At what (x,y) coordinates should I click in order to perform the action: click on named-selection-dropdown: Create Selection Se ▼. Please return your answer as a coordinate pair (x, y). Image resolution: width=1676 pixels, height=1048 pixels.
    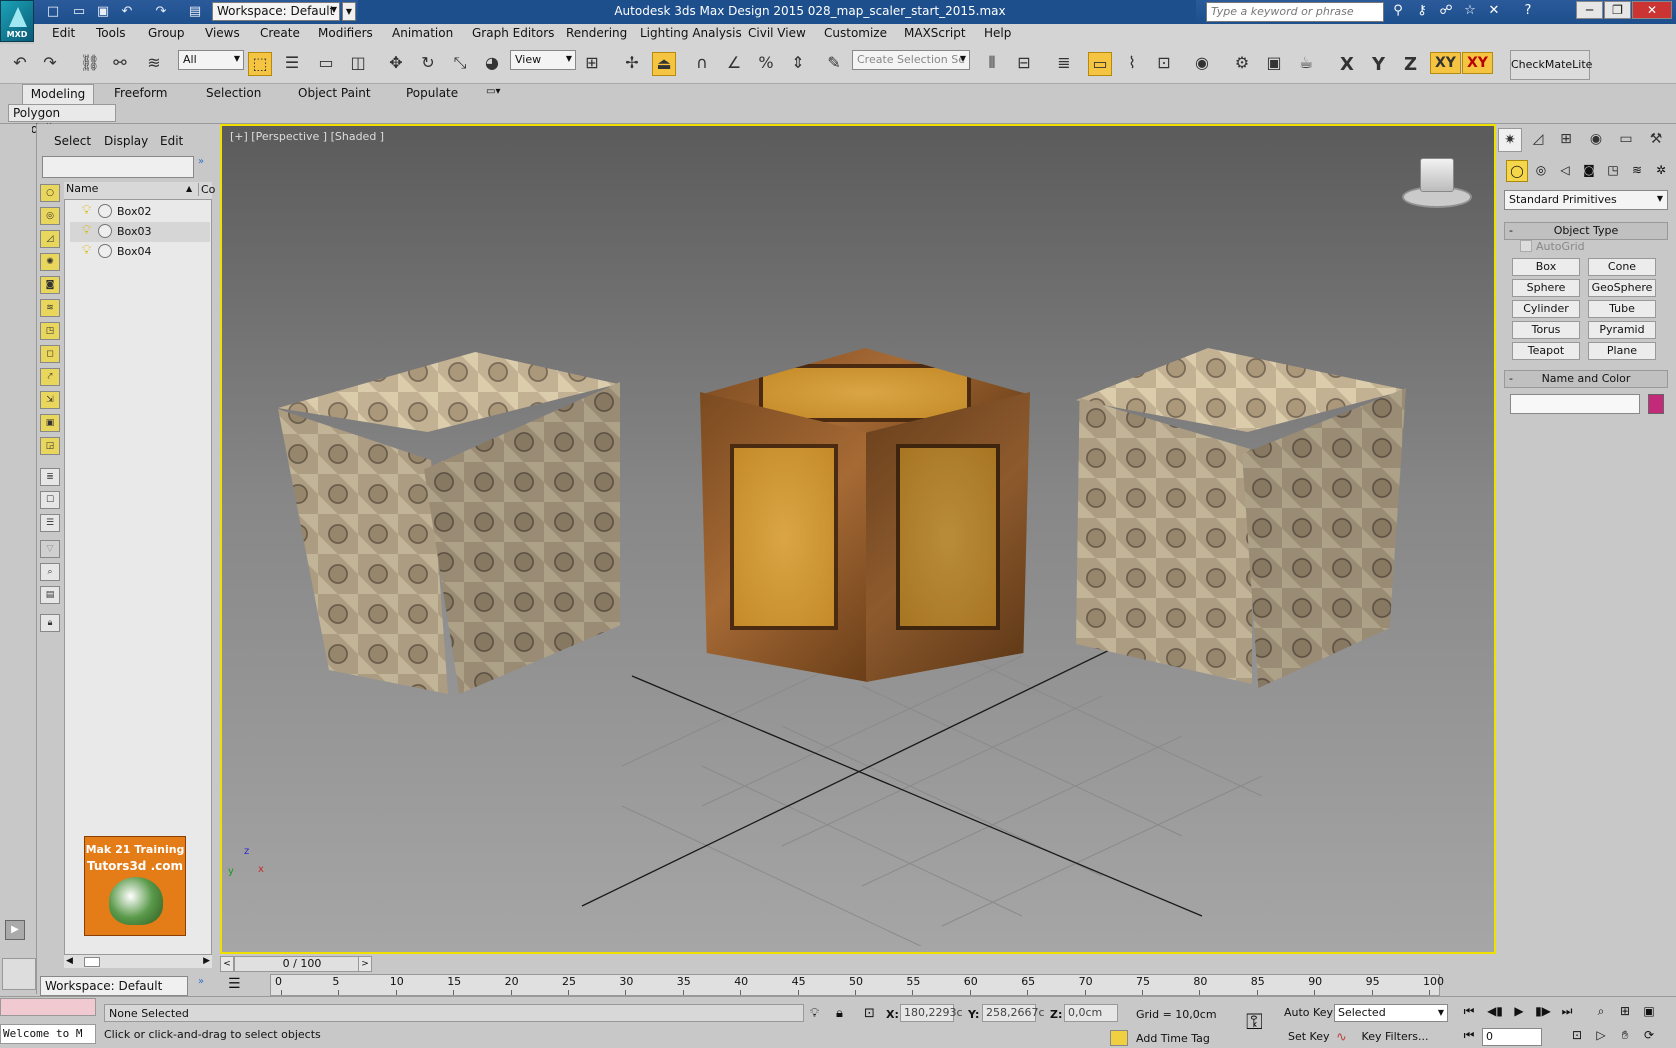
    Looking at the image, I should click on (911, 60).